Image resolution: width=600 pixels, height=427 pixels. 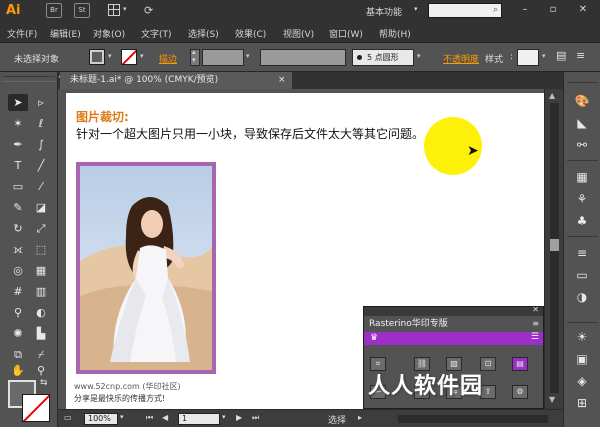 I want to click on dock-grip, so click(x=582, y=82).